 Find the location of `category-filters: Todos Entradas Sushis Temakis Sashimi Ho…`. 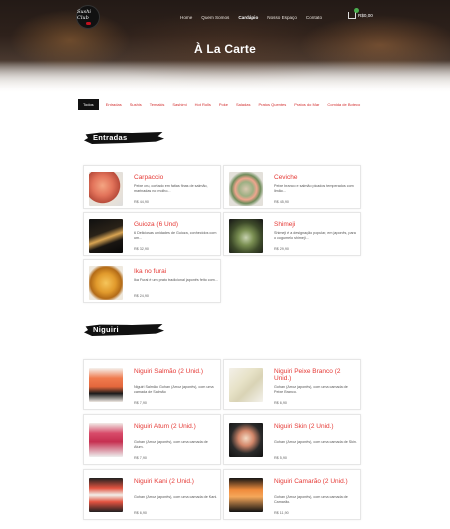

category-filters: Todos Entradas Sushis Temakis Sashimi Ho… is located at coordinates (223, 104).